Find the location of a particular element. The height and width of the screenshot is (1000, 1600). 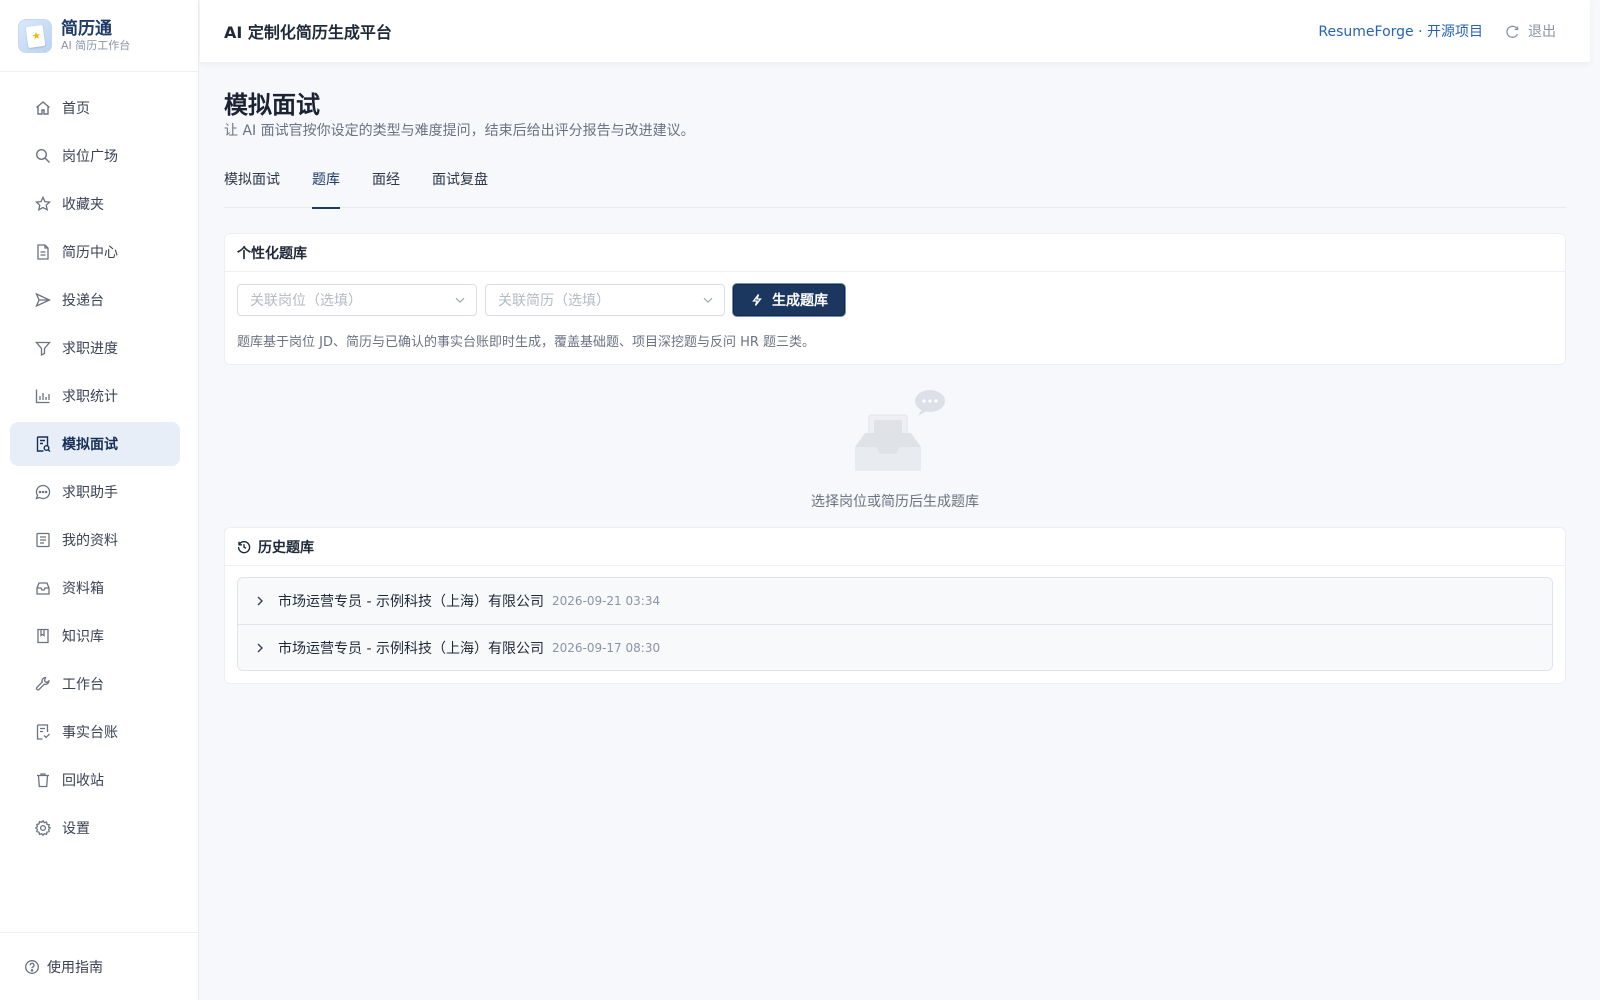

sidebar-item-label: 收藏夹 is located at coordinates (83, 205).